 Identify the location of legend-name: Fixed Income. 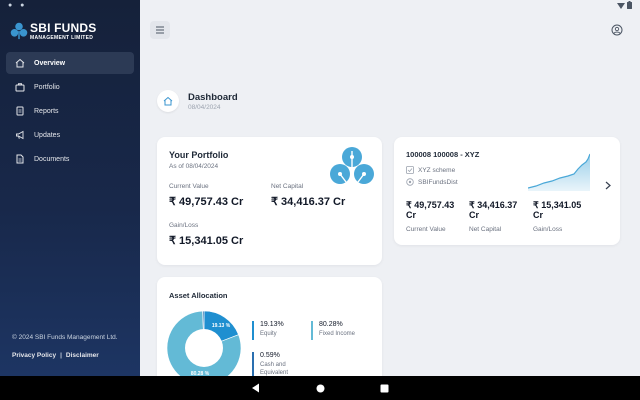
(337, 334).